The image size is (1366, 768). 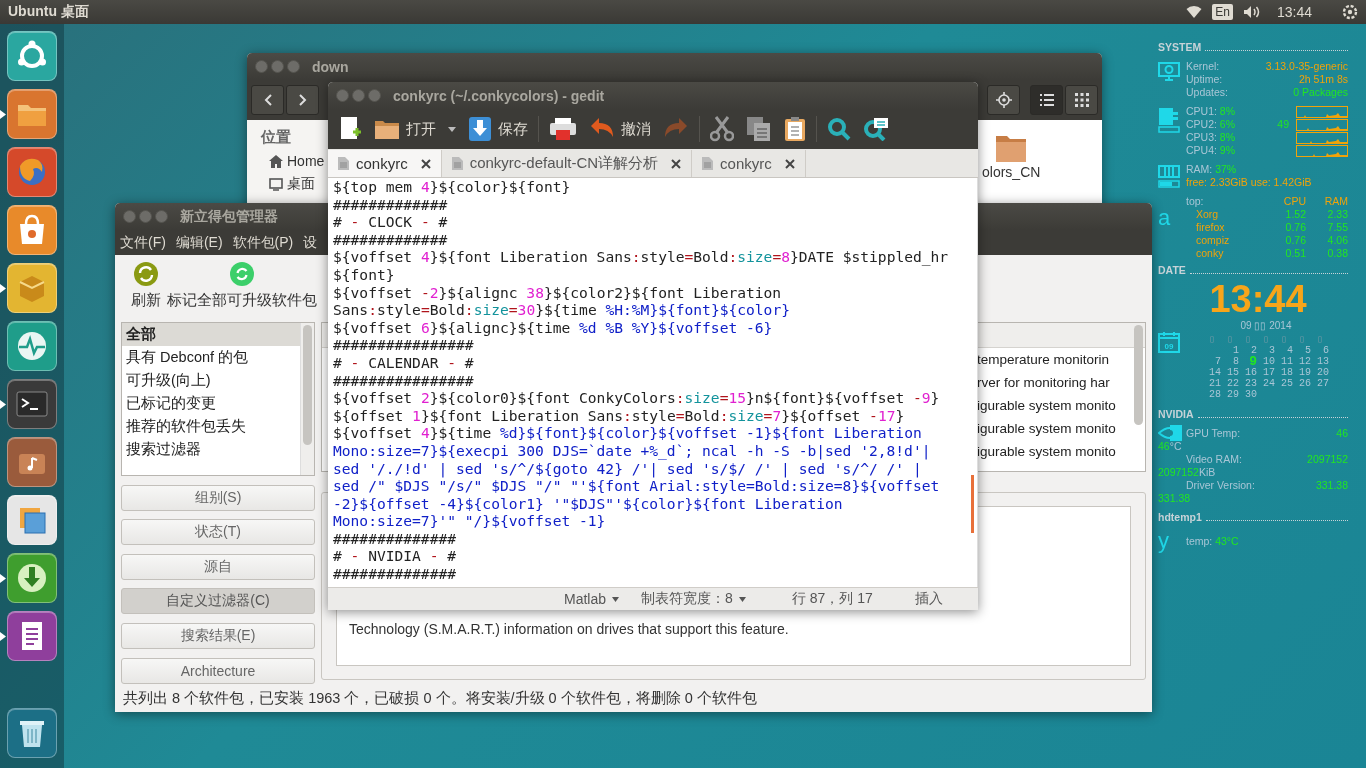 I want to click on window-title: 新立得包管理器, so click(x=229, y=216).